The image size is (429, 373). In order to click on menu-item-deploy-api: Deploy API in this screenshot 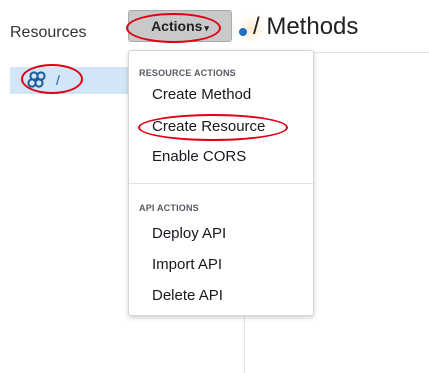, I will do `click(189, 233)`.